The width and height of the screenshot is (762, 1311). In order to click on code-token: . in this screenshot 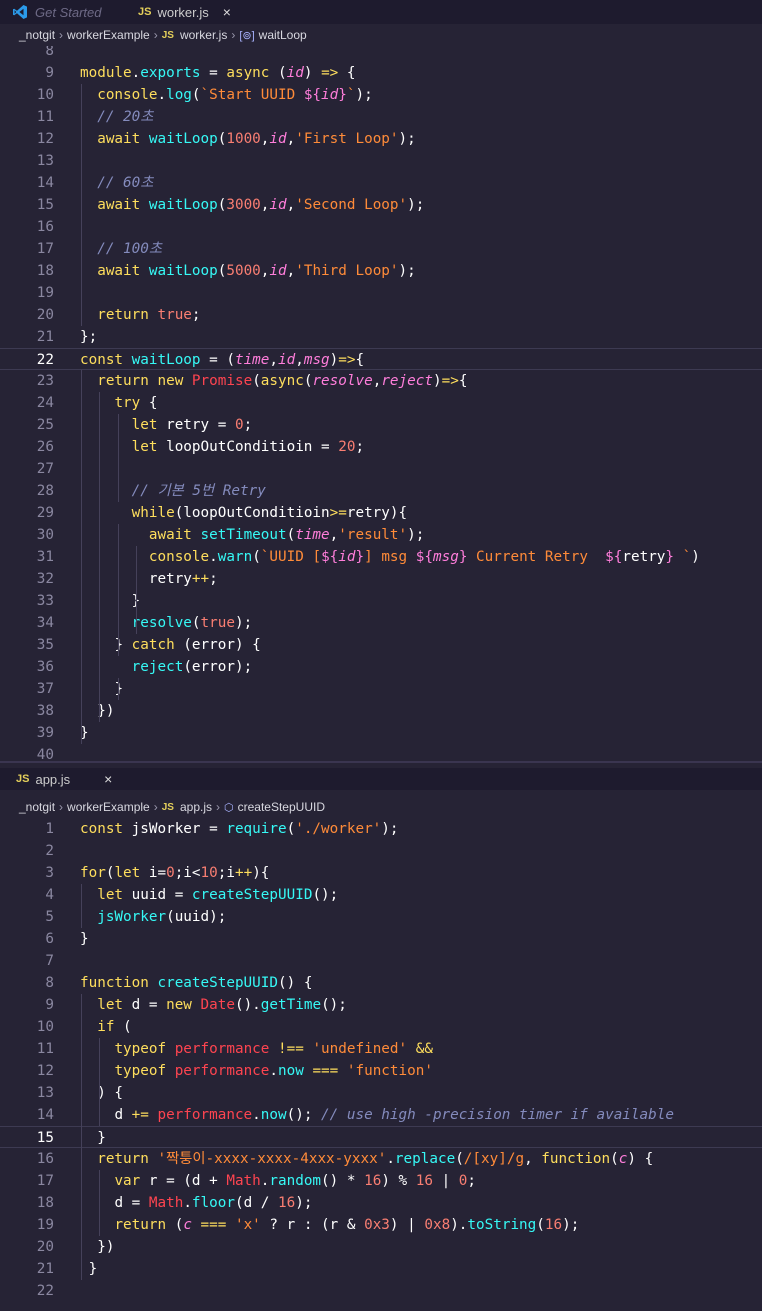, I will do `click(256, 1115)`.